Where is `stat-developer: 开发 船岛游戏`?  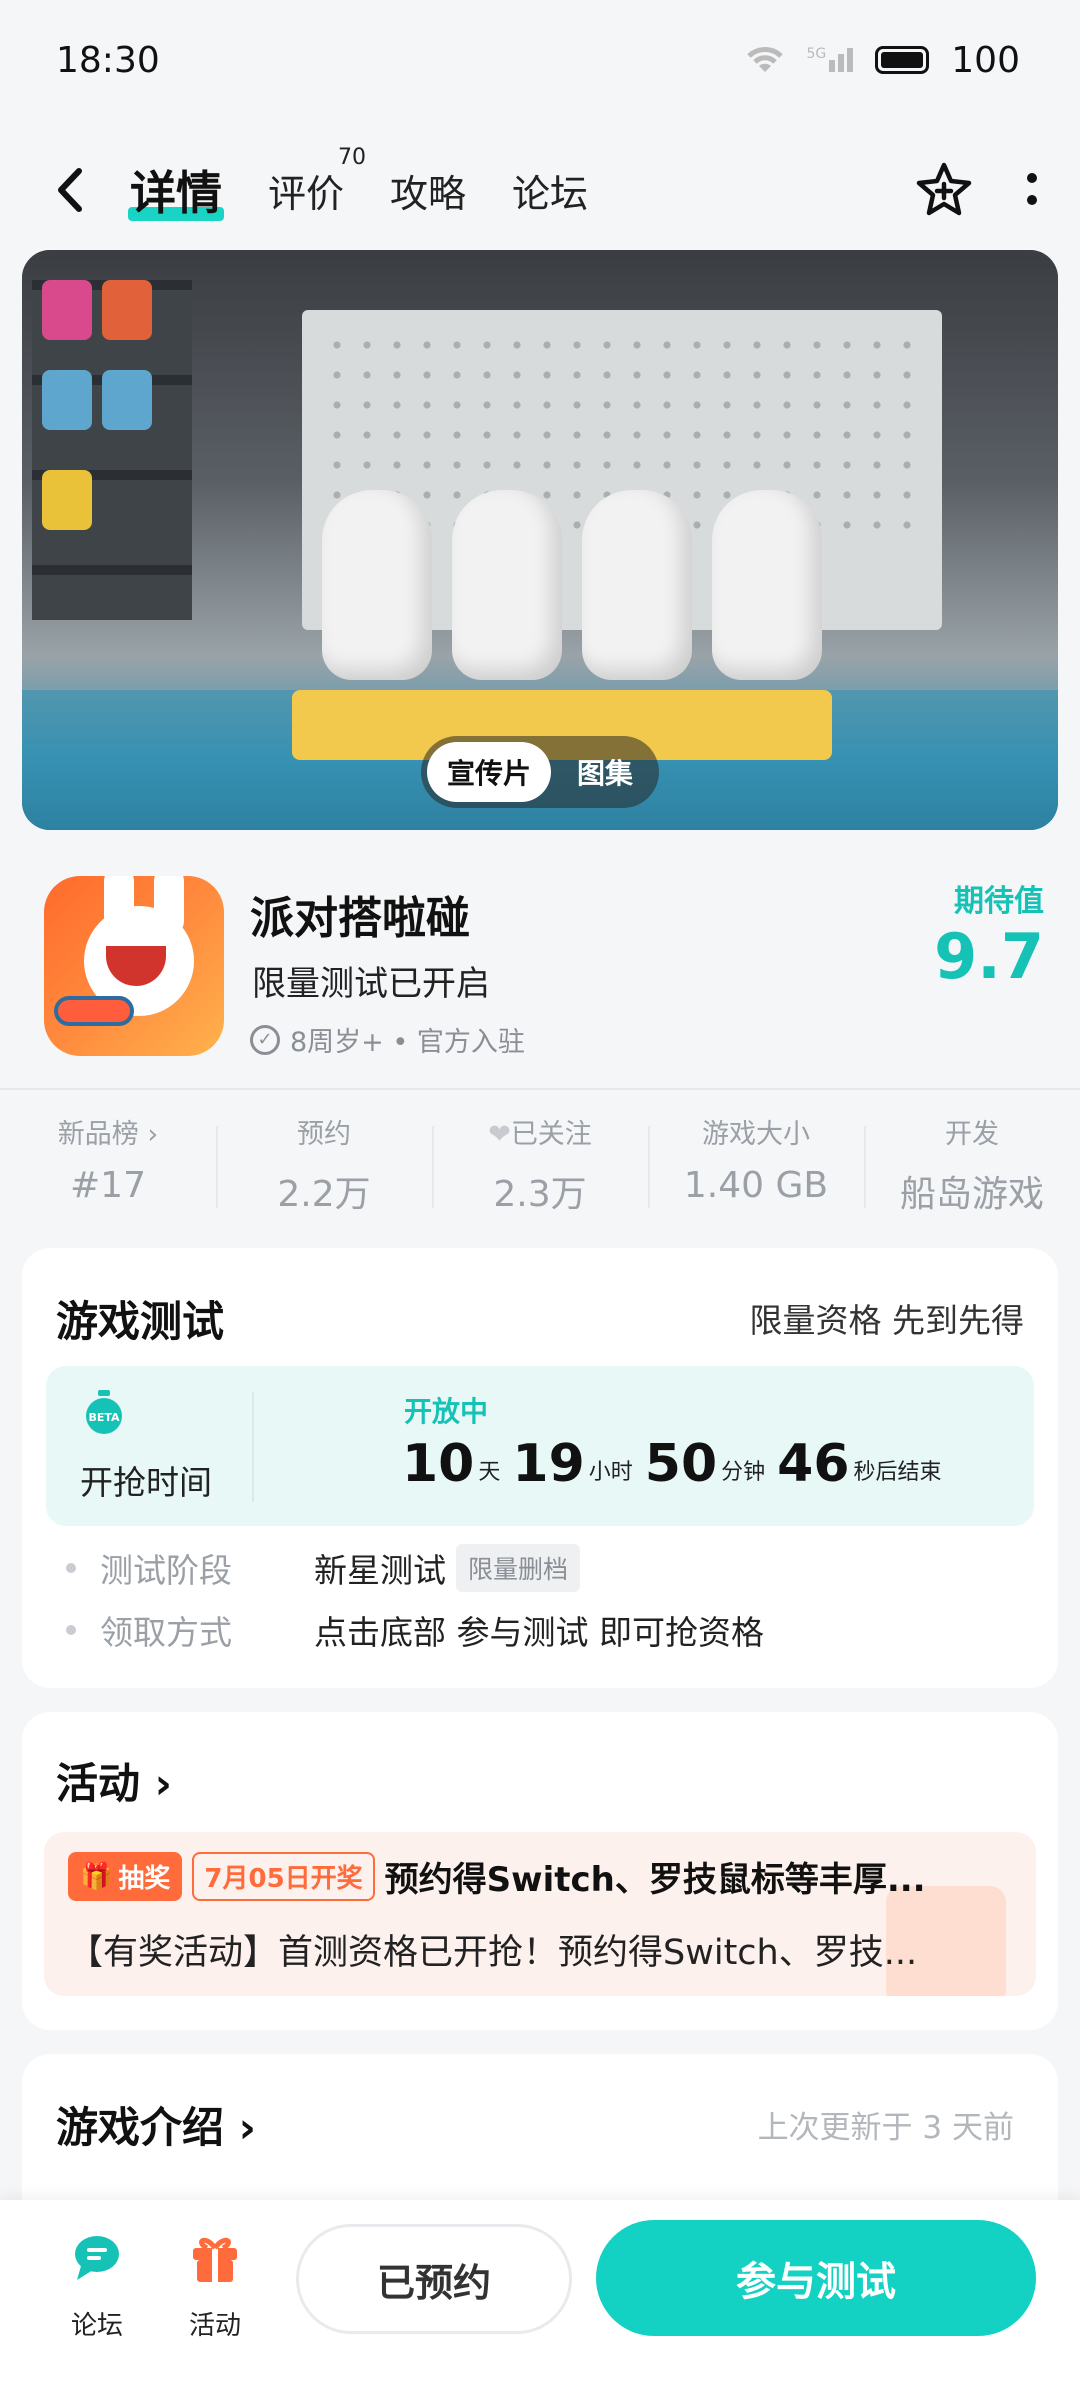 stat-developer: 开发 船岛游戏 is located at coordinates (972, 1167).